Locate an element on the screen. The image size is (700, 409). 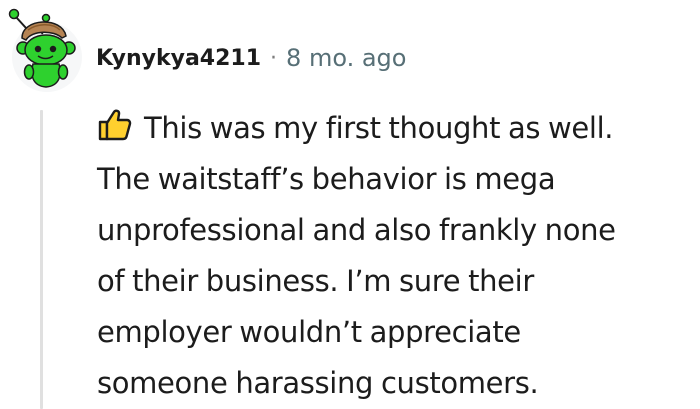
snoo-avatar-icon is located at coordinates (45, 50).